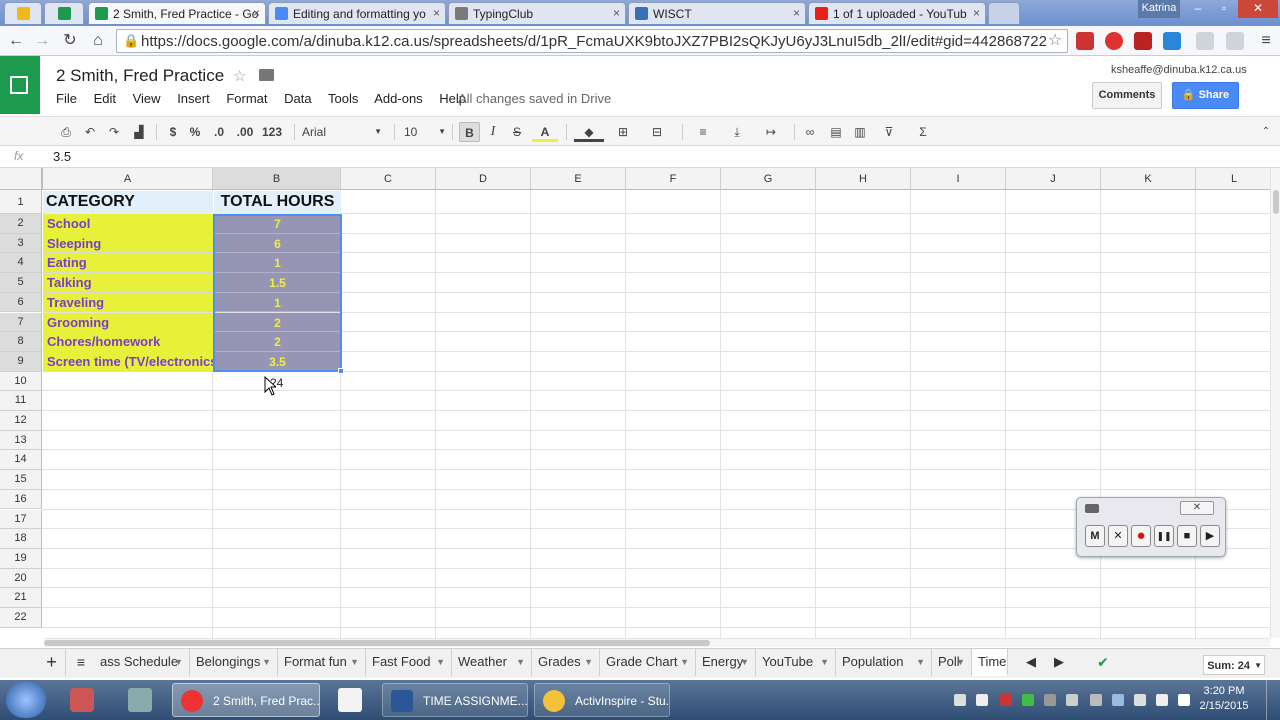  What do you see at coordinates (21, 361) in the screenshot?
I see `row-header-9: 9` at bounding box center [21, 361].